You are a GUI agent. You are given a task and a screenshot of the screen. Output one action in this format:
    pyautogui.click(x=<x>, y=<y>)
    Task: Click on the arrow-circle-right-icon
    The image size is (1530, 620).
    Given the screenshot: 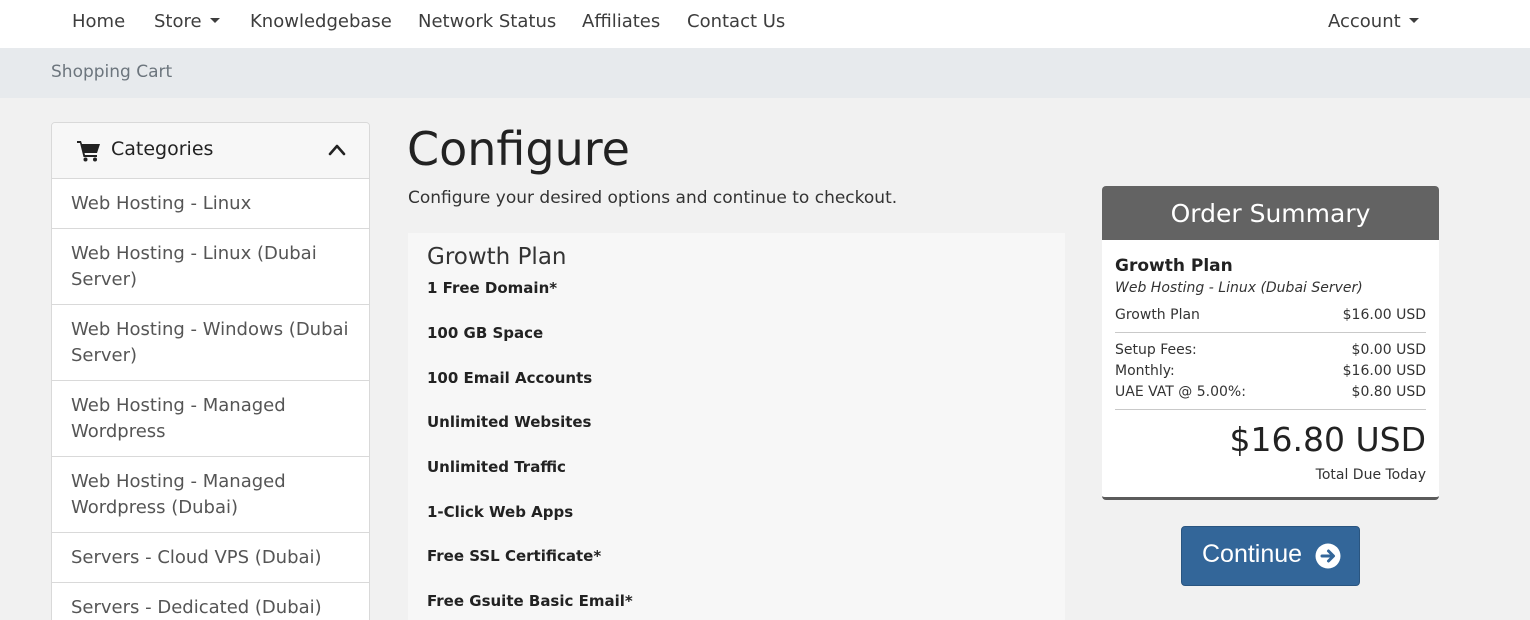 What is the action you would take?
    pyautogui.click(x=1328, y=556)
    